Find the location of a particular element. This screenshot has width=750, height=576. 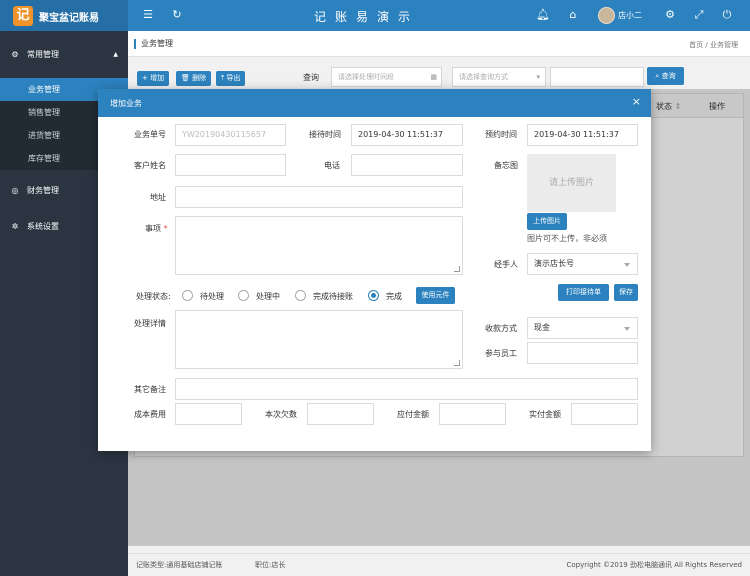

cost-field is located at coordinates (208, 414).